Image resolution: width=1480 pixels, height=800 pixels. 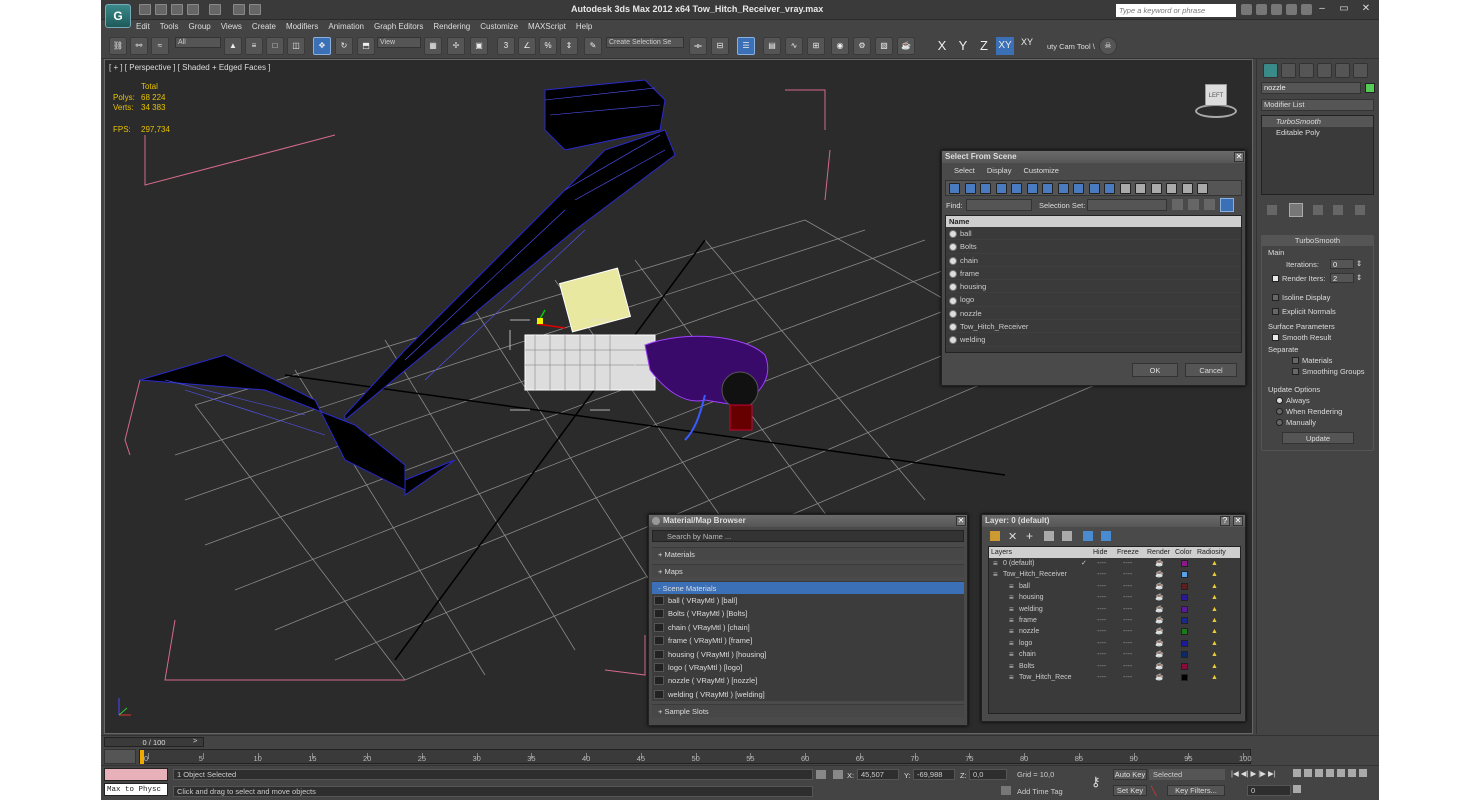 What do you see at coordinates (1156, 188) in the screenshot?
I see `display-none-icon` at bounding box center [1156, 188].